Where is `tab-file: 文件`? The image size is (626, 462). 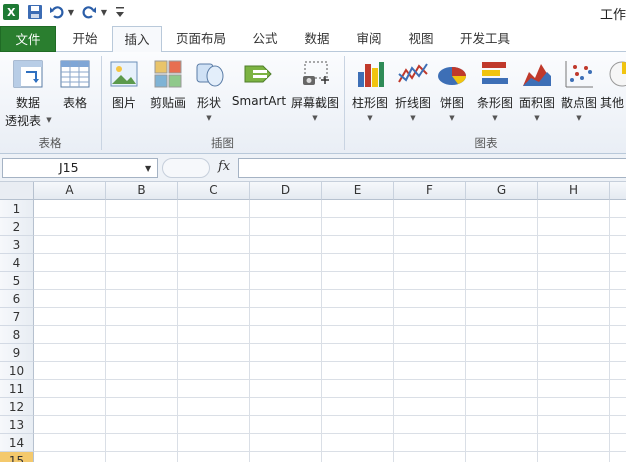 tab-file: 文件 is located at coordinates (28, 39).